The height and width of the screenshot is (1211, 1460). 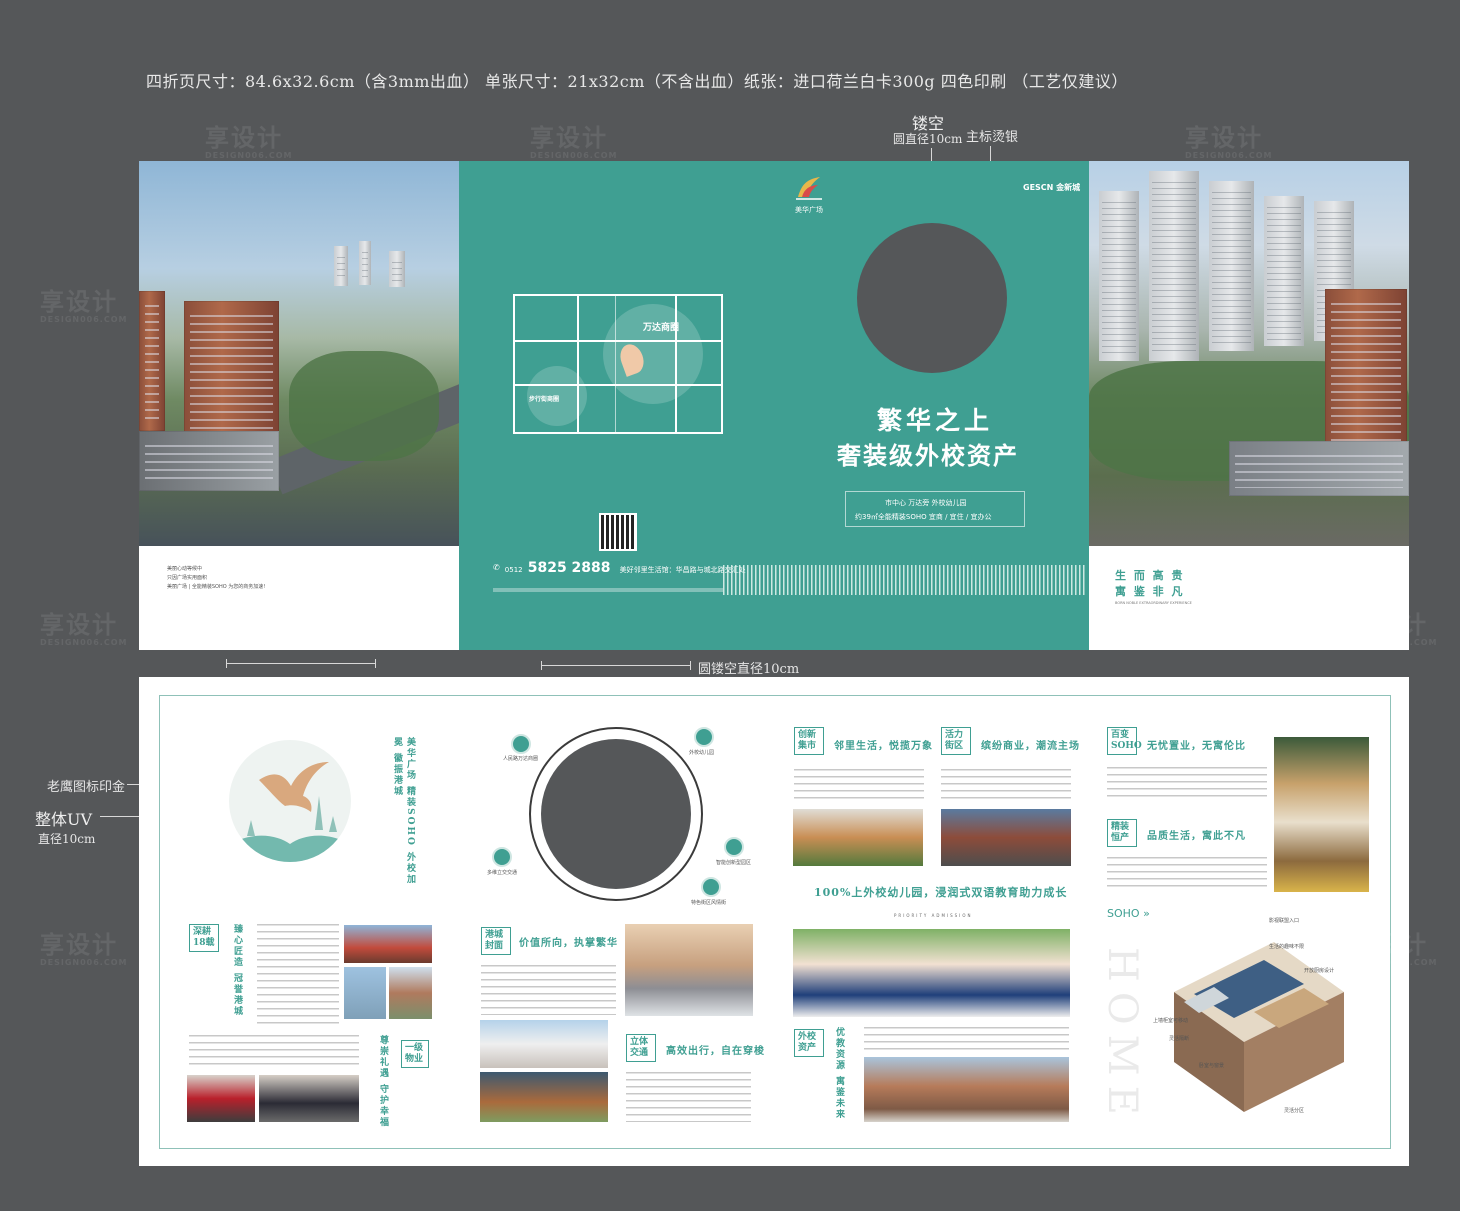 I want to click on school-icon, so click(x=704, y=737).